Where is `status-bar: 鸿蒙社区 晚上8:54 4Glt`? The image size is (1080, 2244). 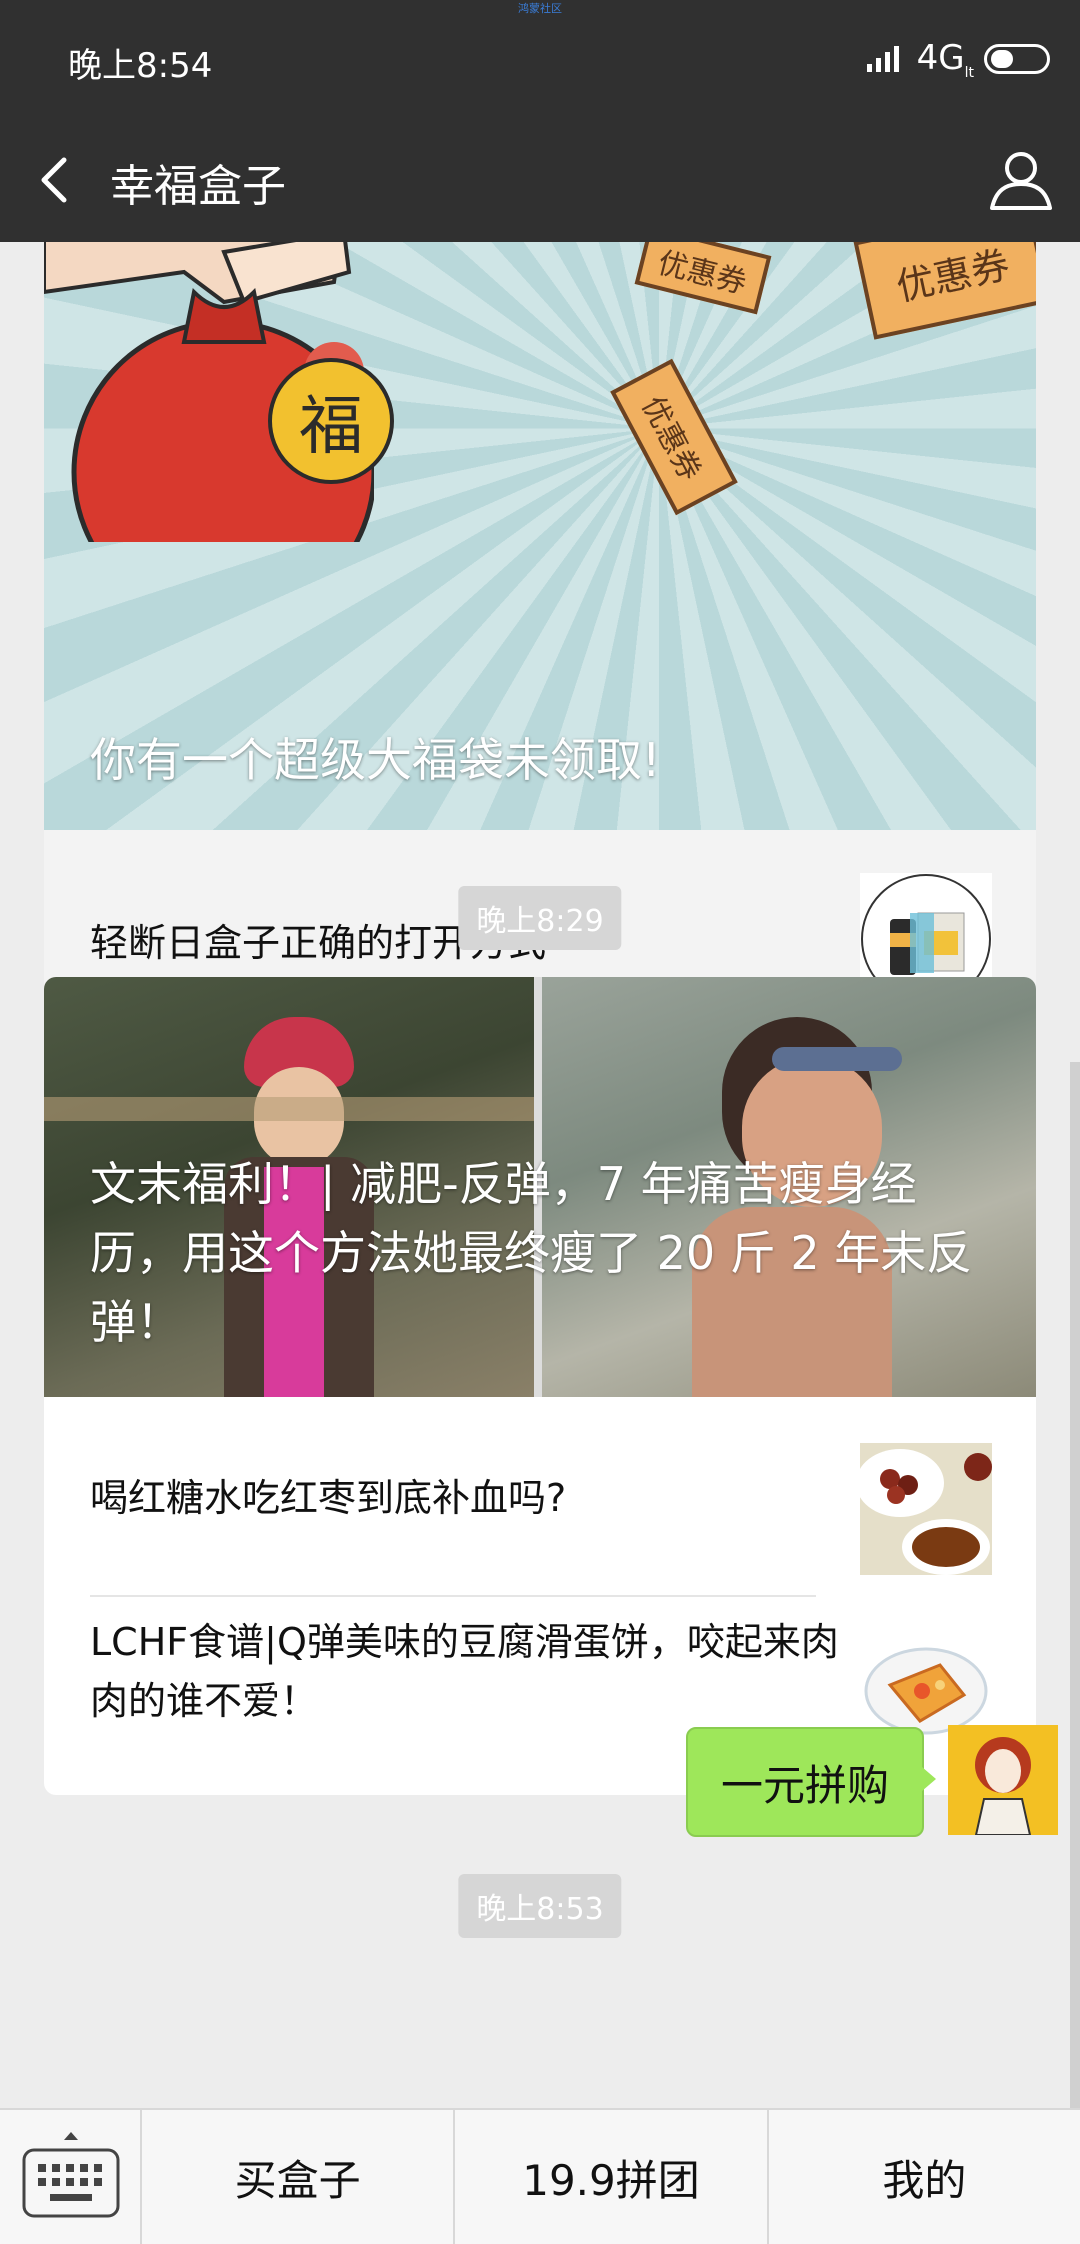
status-bar: 鸿蒙社区 晚上8:54 4Glt is located at coordinates (540, 60).